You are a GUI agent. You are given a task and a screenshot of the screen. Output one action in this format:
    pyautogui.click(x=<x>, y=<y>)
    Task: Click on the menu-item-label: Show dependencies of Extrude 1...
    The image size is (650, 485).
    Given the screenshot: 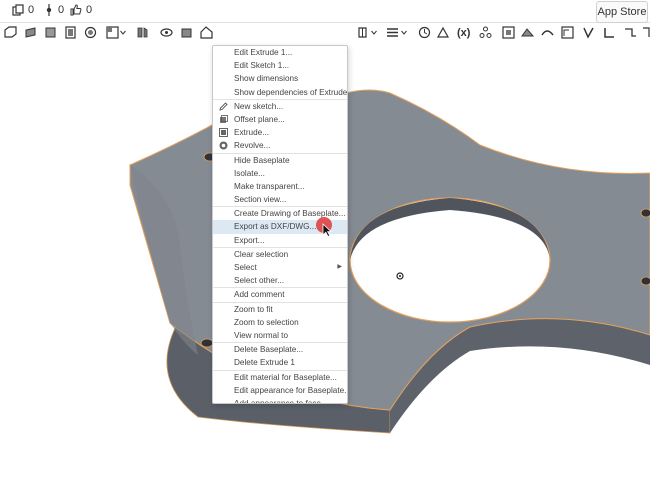 What is the action you would take?
    pyautogui.click(x=291, y=92)
    